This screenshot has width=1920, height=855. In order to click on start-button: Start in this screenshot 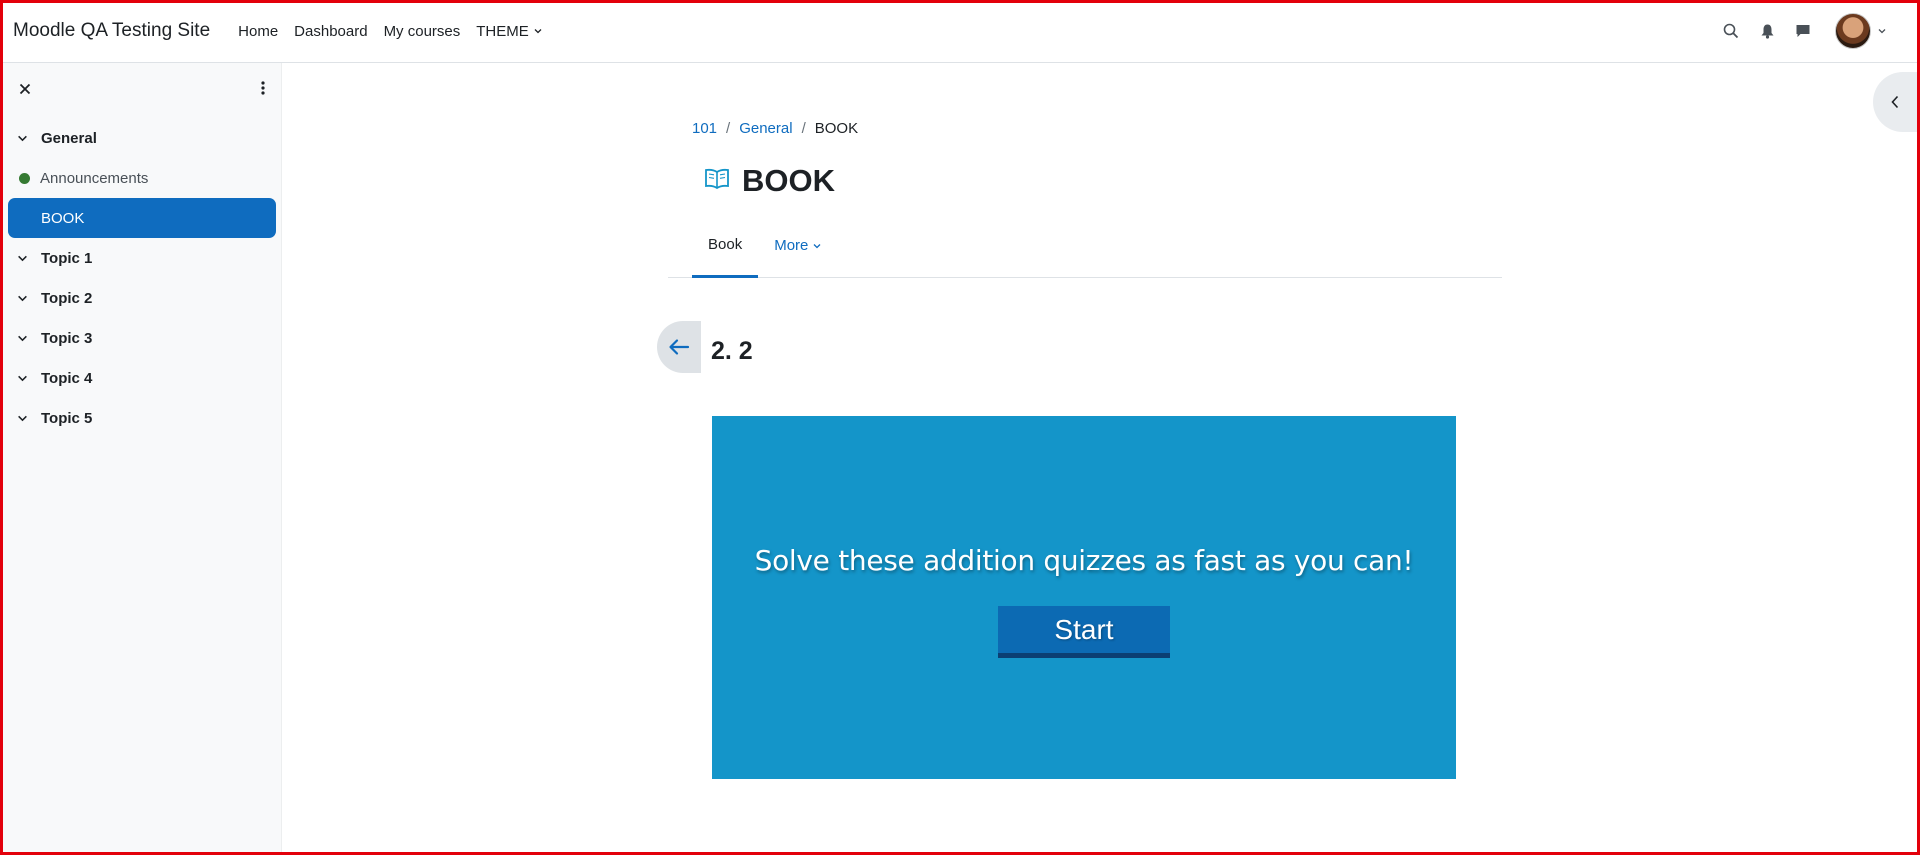, I will do `click(1084, 632)`.